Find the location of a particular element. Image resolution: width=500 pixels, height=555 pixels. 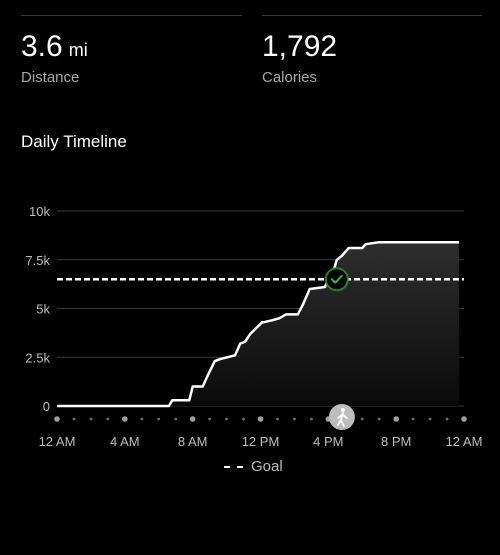

y-tick-label: 5k is located at coordinates (43, 309).